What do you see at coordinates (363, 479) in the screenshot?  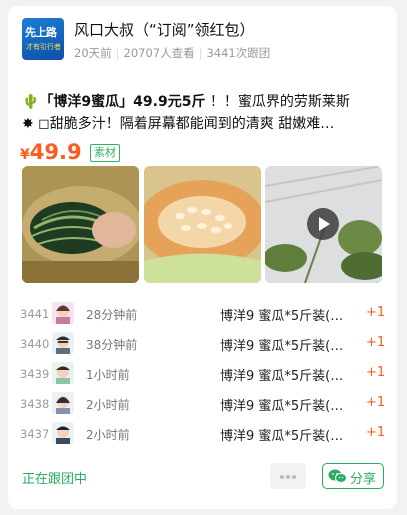 I see `share-label: 分享` at bounding box center [363, 479].